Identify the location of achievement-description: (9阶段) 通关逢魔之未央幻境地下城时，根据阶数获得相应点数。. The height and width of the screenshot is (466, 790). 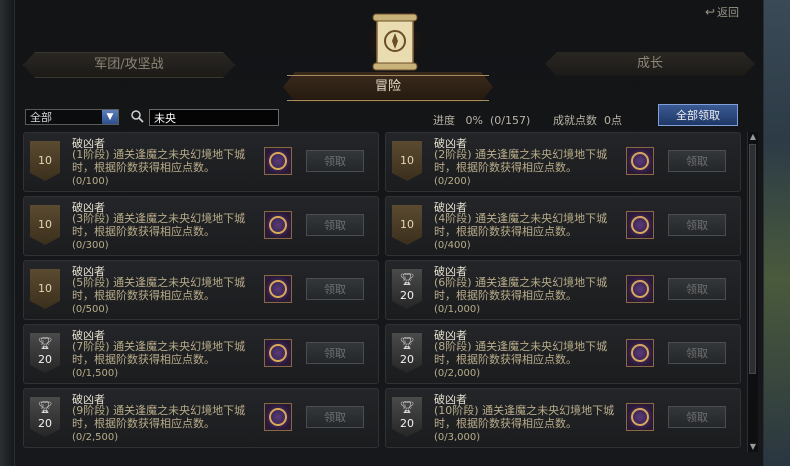
(159, 417).